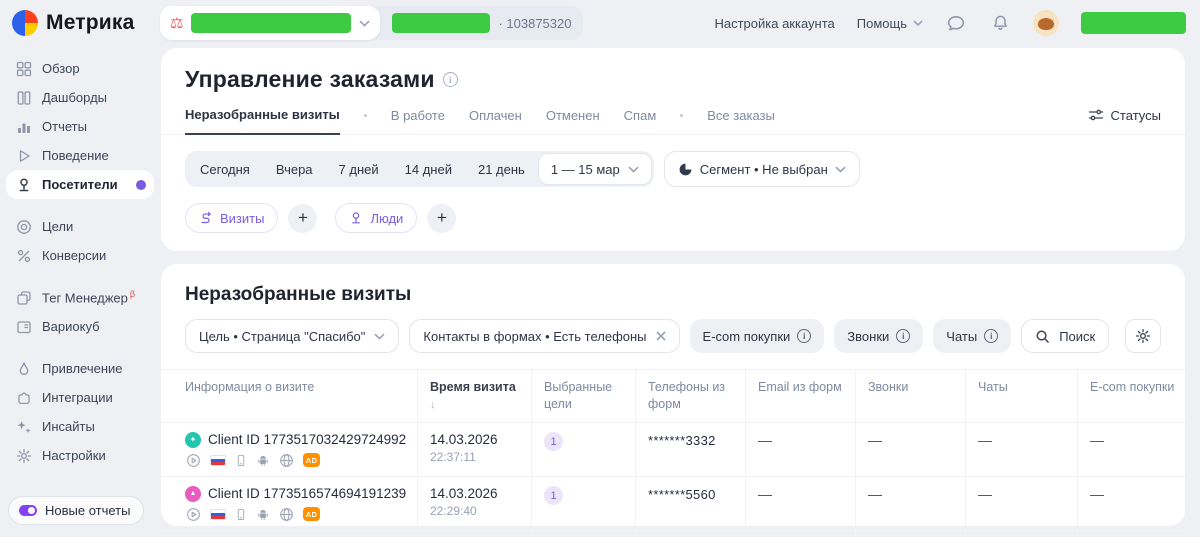 The width and height of the screenshot is (1200, 537). I want to click on new-reports-button: Новые отчеты, so click(76, 510).